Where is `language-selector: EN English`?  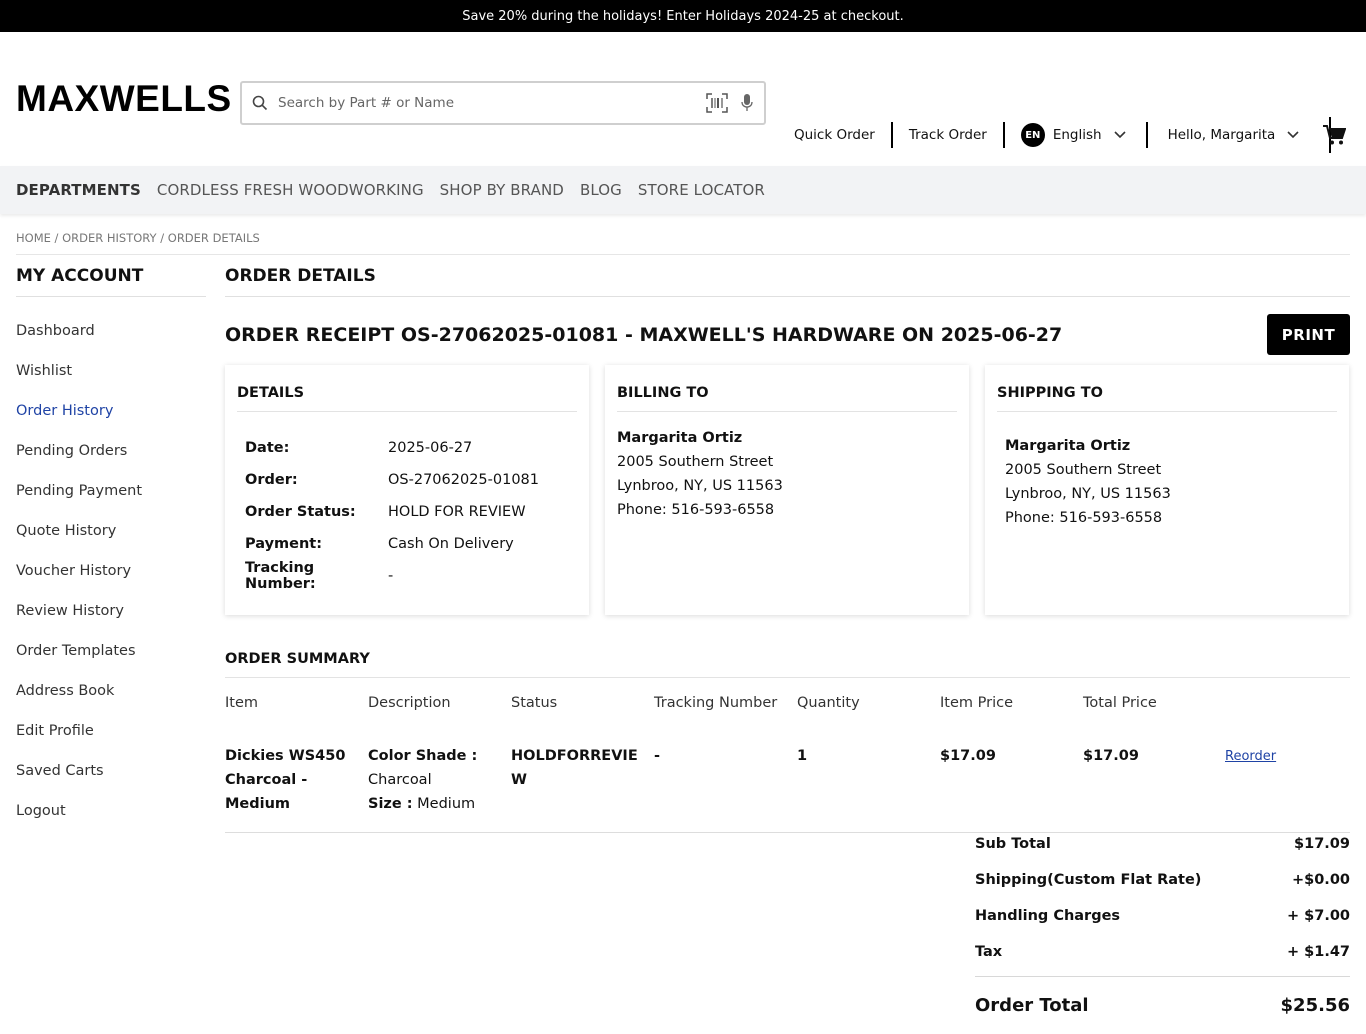 language-selector: EN English is located at coordinates (1076, 135).